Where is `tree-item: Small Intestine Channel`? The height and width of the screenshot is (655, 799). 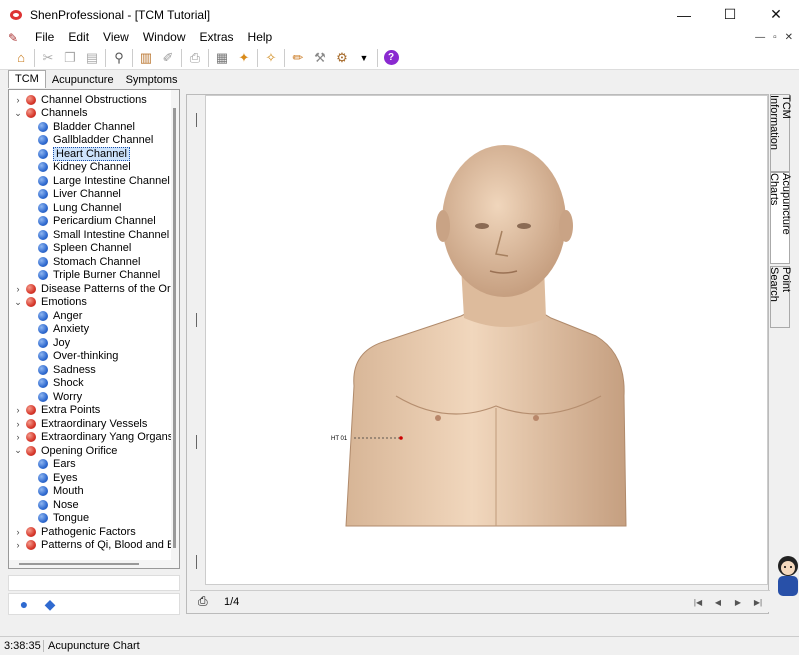
tree-item: Small Intestine Channel is located at coordinates (102, 234).